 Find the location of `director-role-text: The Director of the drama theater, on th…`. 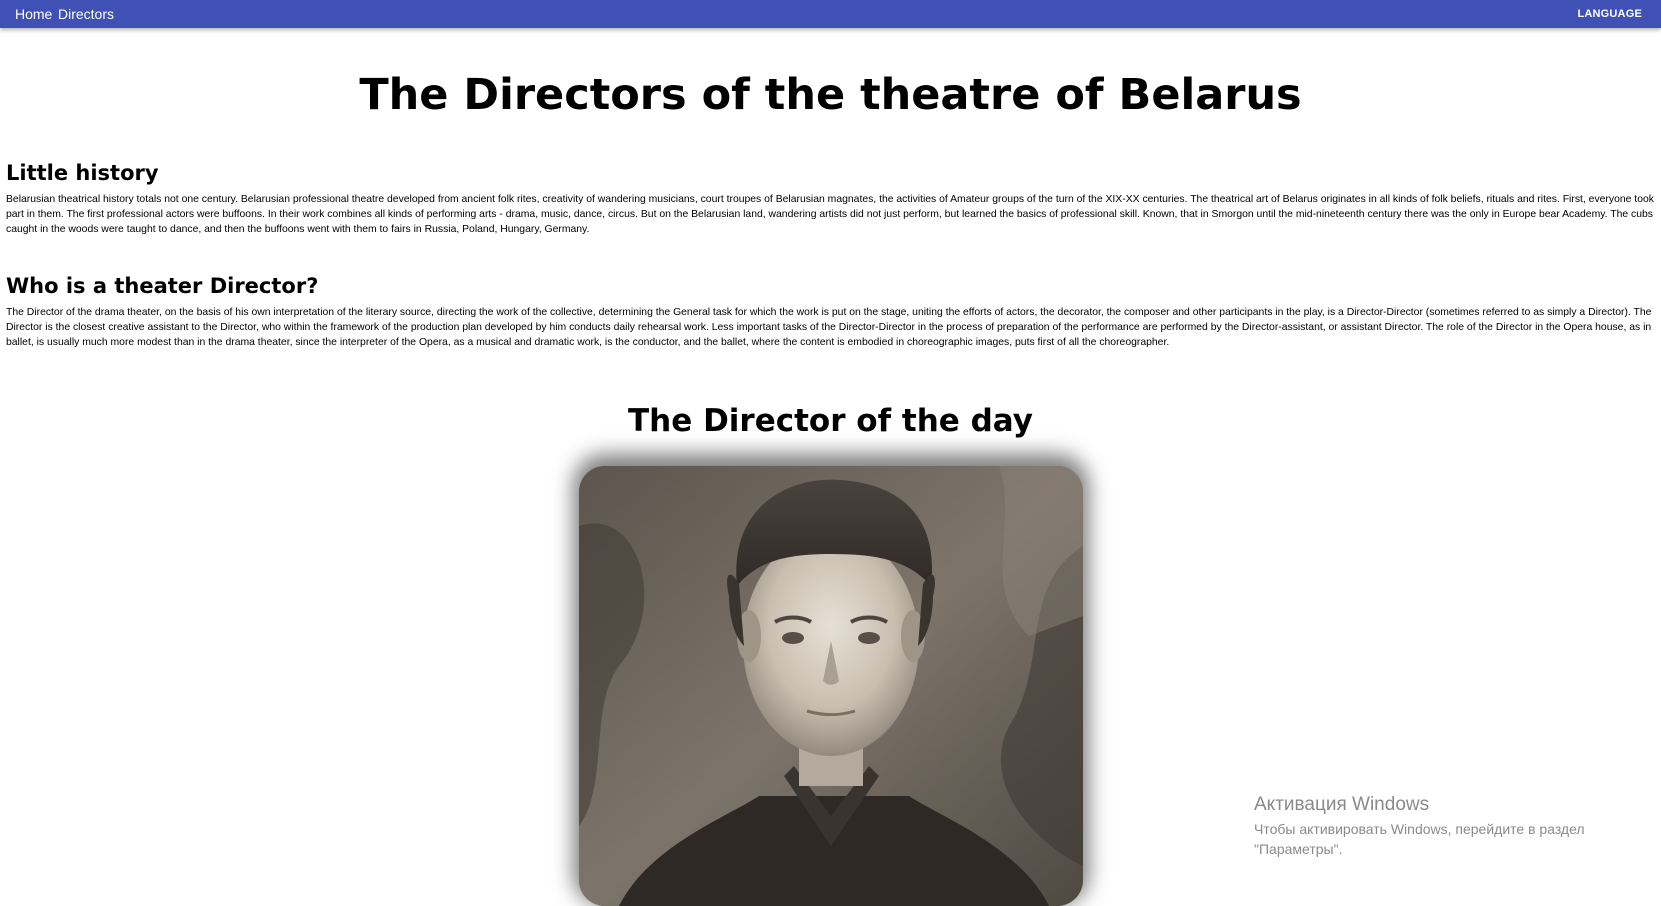

director-role-text: The Director of the drama theater, on th… is located at coordinates (829, 327).